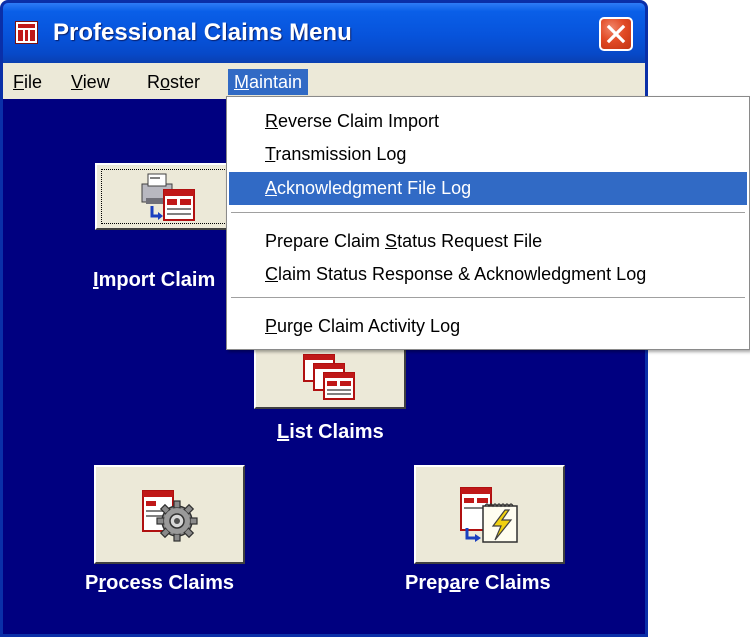  I want to click on menu-maintain: Maintain, so click(268, 82).